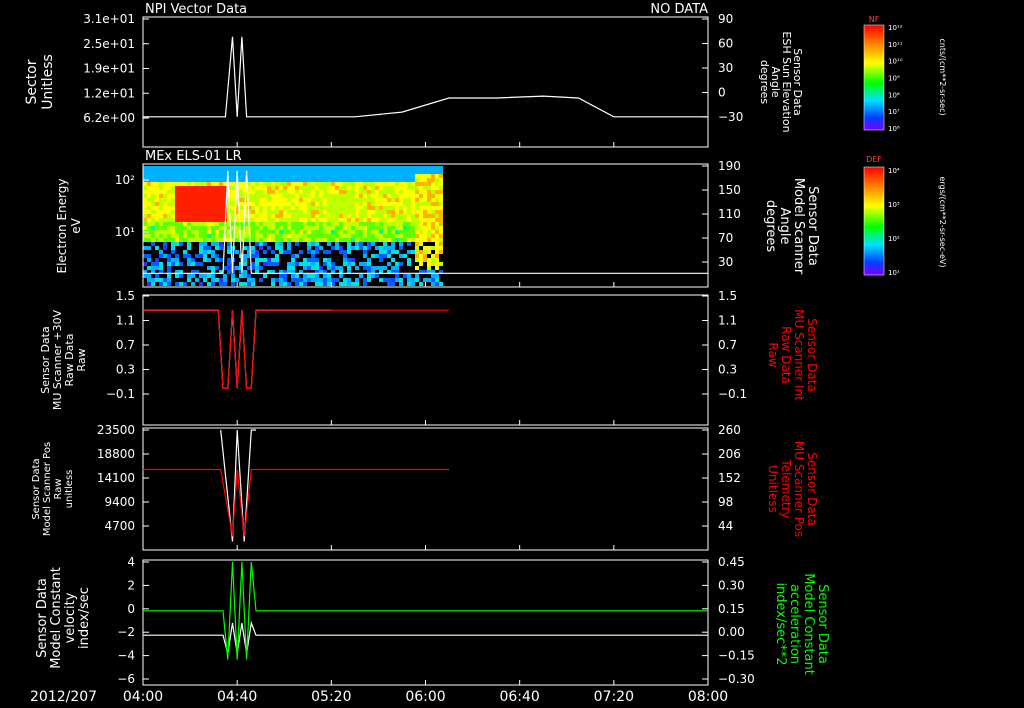 Image resolution: width=1024 pixels, height=708 pixels. What do you see at coordinates (786, 355) in the screenshot?
I see `panel3-rlabel-line3: Raw Data` at bounding box center [786, 355].